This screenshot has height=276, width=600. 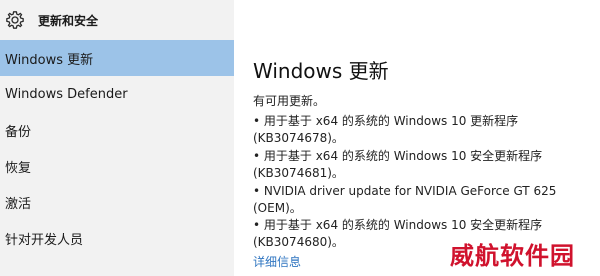 What do you see at coordinates (277, 208) in the screenshot?
I see `update-item-line2: (OEM)。` at bounding box center [277, 208].